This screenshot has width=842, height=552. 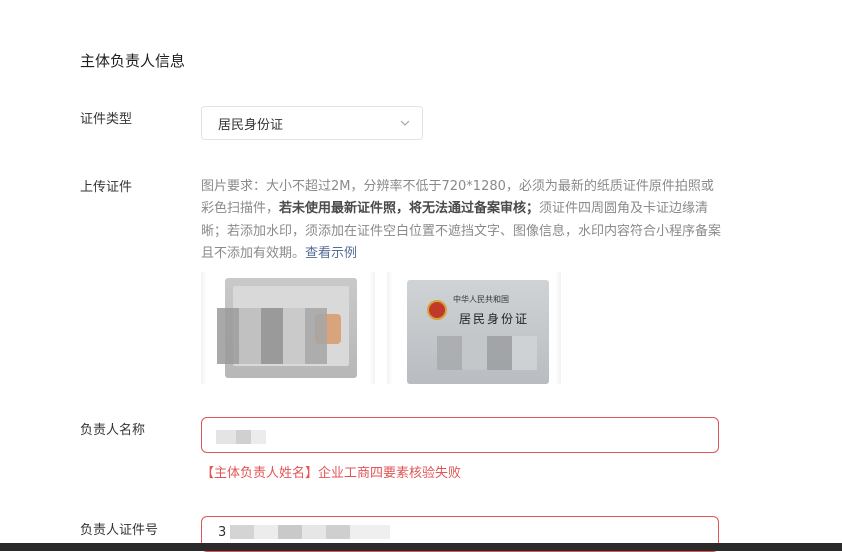 What do you see at coordinates (437, 310) in the screenshot?
I see `national-emblem-icon` at bounding box center [437, 310].